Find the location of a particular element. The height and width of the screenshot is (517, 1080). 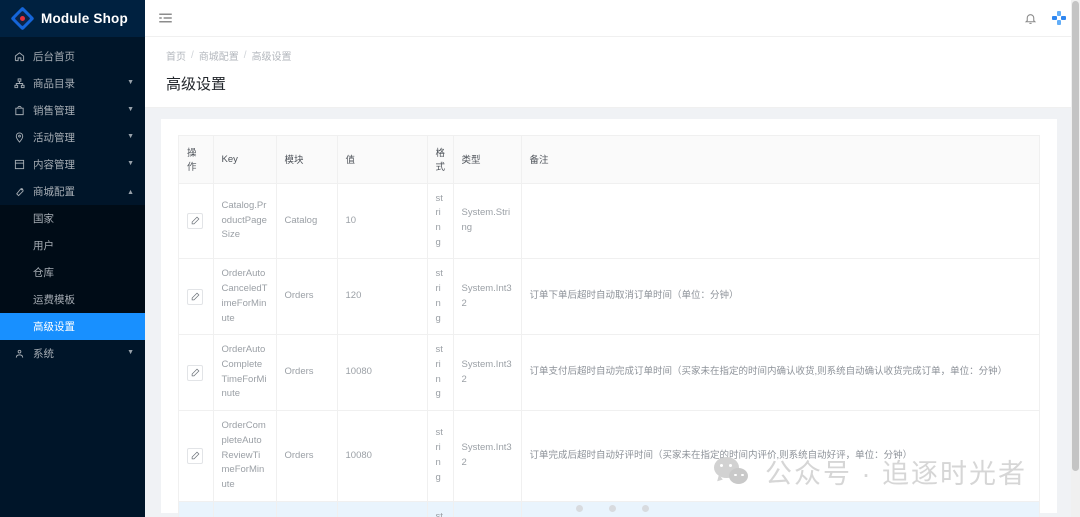

table-header-row: 操作 Key 模块 值 格式 类型 备注 is located at coordinates (609, 160).